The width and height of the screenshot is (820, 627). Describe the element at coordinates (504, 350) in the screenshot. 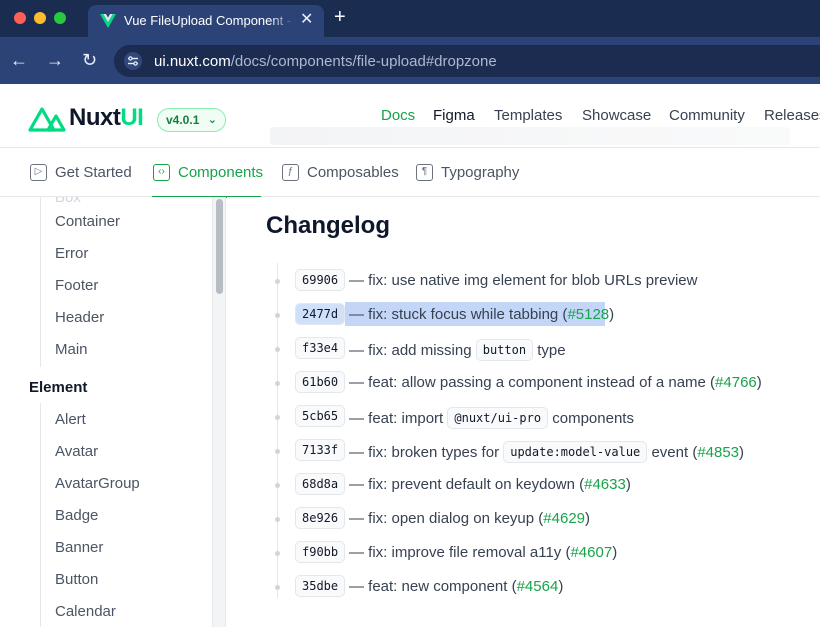

I see `inline-code: button` at that location.